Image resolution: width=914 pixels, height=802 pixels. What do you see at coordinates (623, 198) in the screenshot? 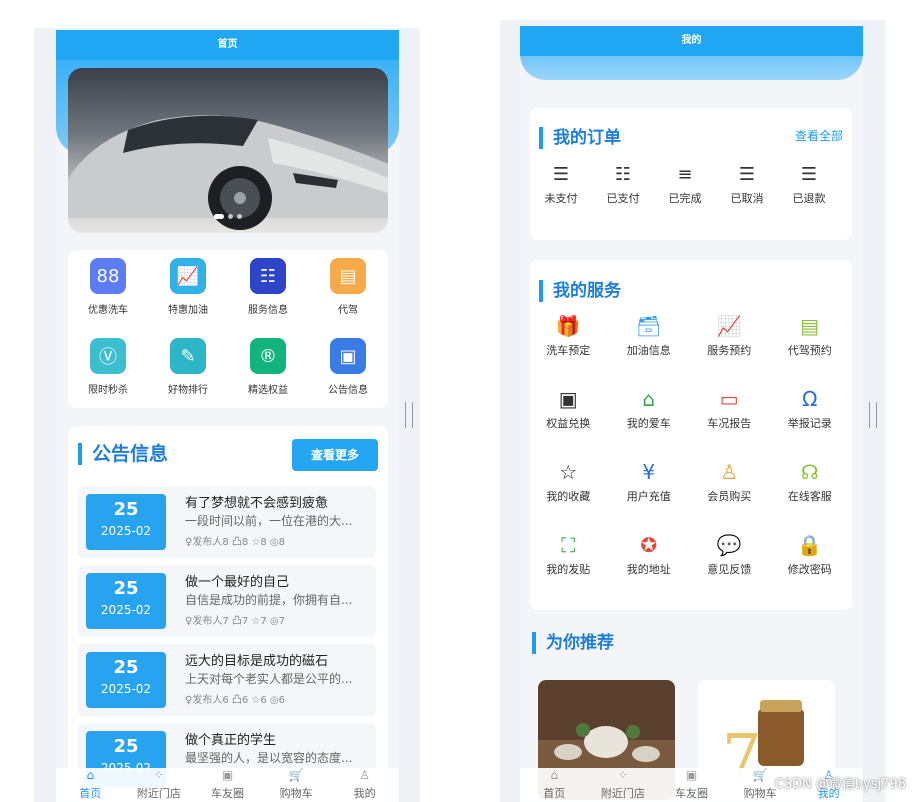
I see `order-status-label: 已支付` at bounding box center [623, 198].